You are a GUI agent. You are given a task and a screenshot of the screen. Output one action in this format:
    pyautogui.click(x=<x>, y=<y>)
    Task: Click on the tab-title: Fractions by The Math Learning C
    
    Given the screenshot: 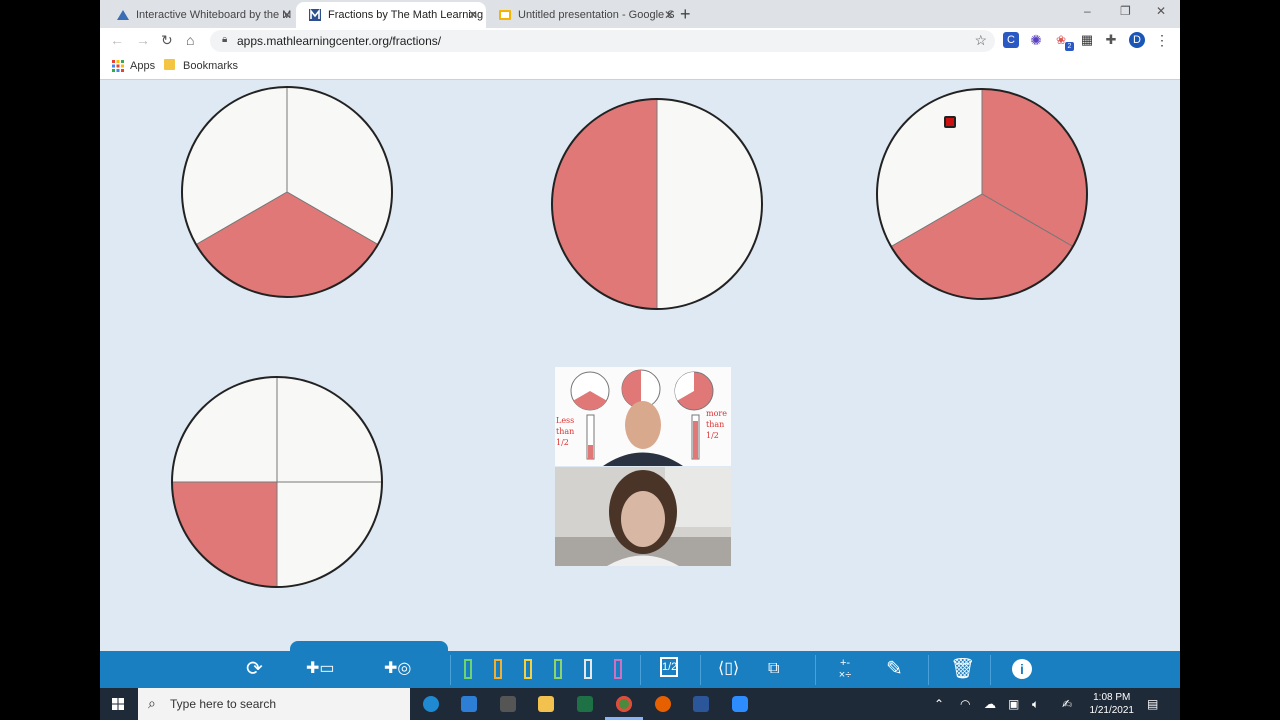 What is the action you would take?
    pyautogui.click(x=407, y=15)
    